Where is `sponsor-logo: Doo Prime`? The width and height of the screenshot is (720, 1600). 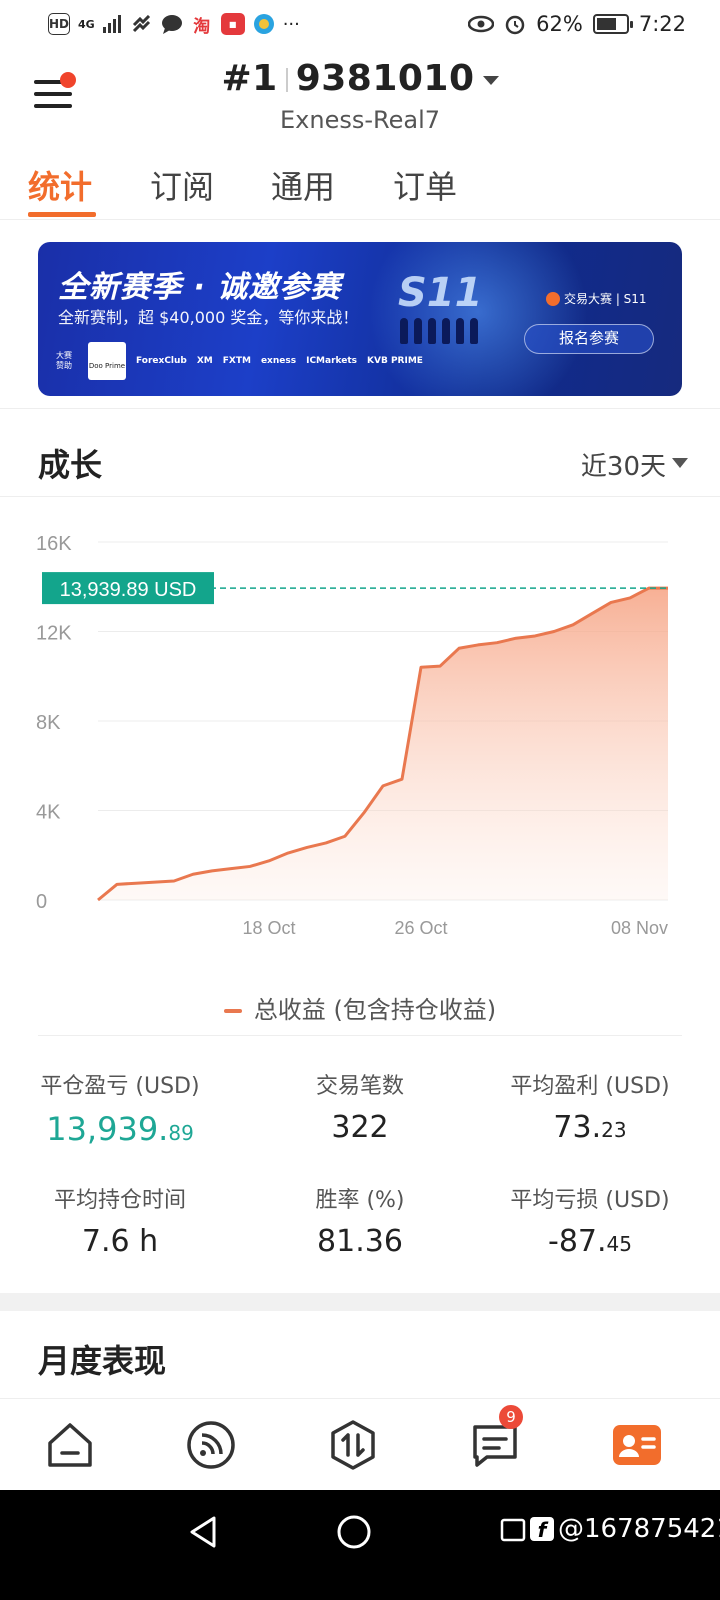
sponsor-logo: Doo Prime is located at coordinates (107, 361).